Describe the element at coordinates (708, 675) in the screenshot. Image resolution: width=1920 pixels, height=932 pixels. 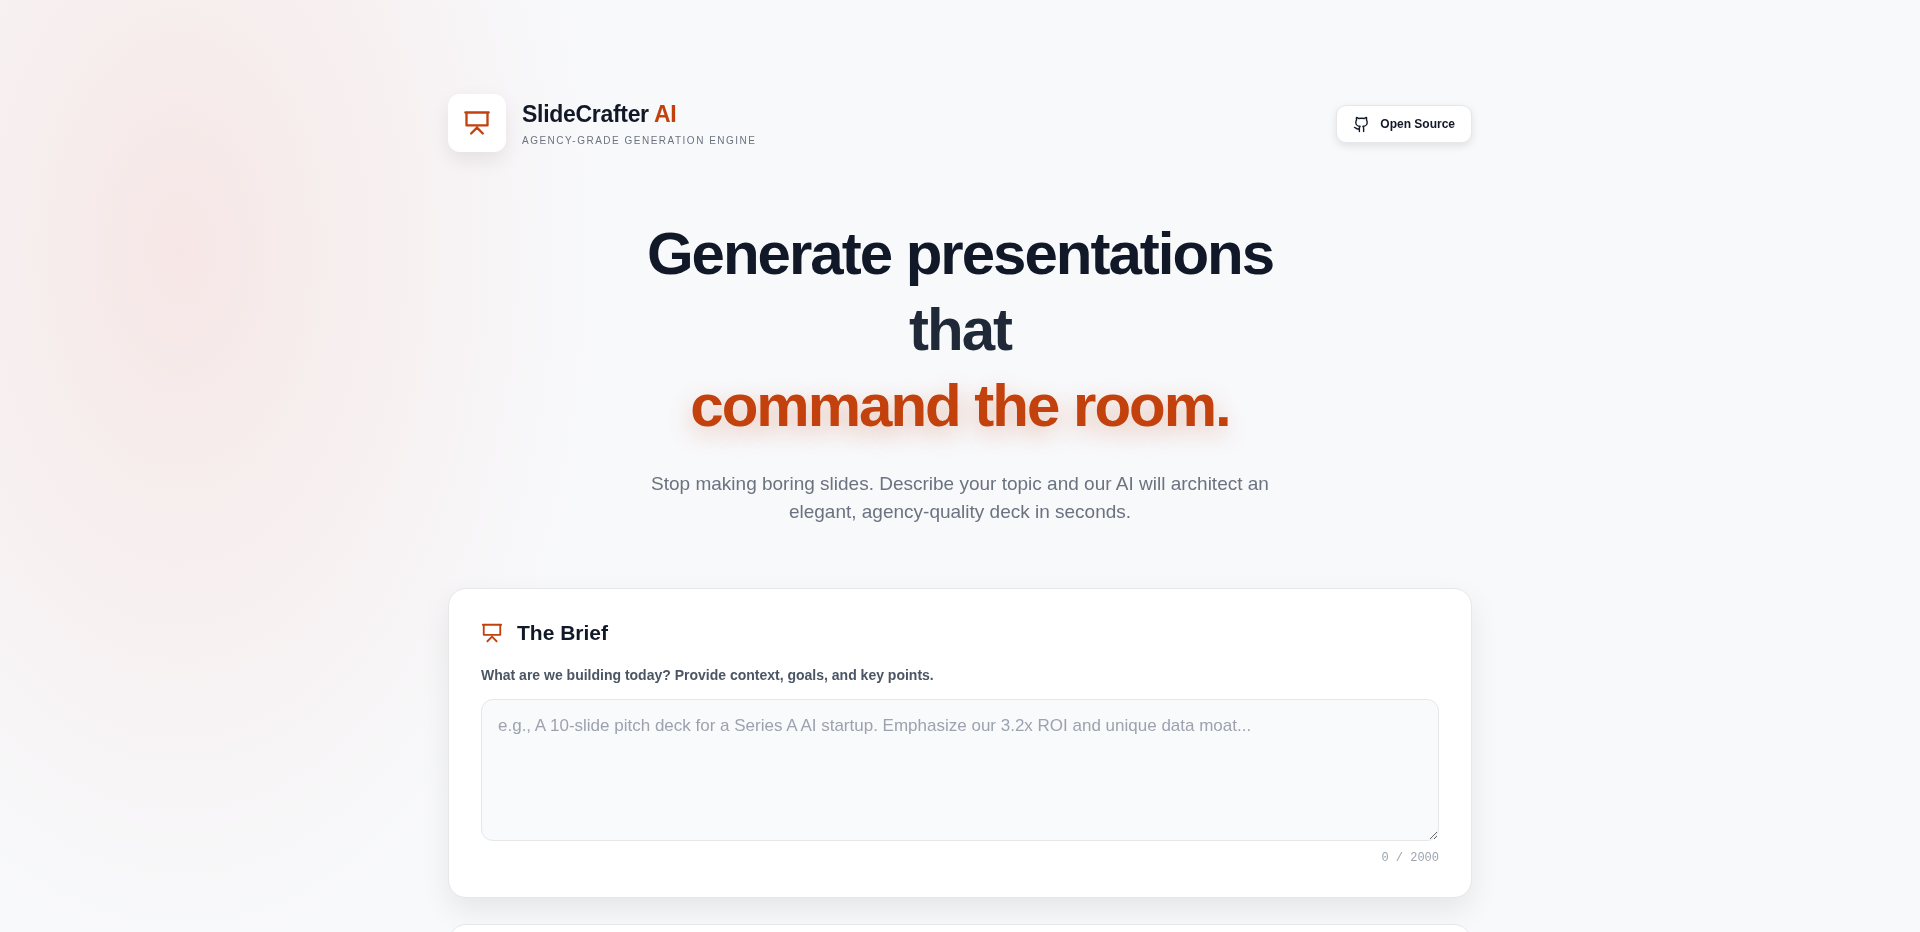
I see `field-label: What are we building today? Provide context, goals, and key points.` at that location.